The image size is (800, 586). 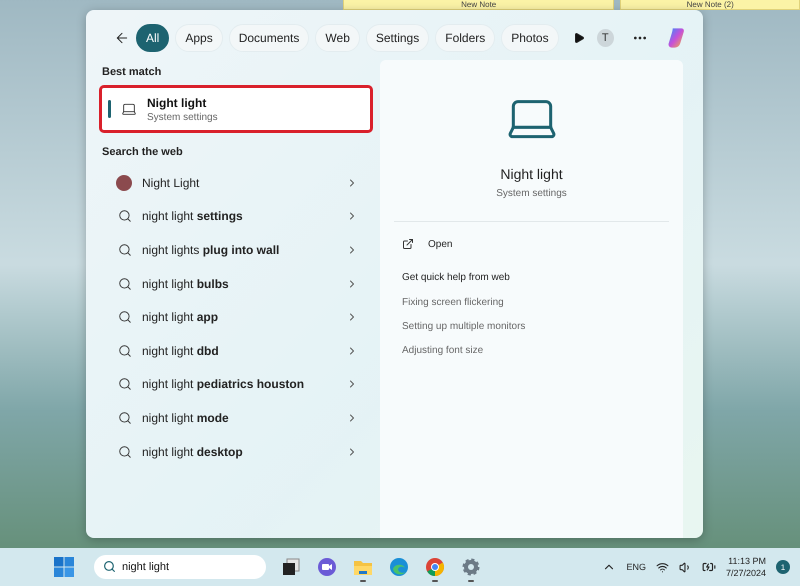 I want to click on help-link: Setting up multiple monitors, so click(x=531, y=333).